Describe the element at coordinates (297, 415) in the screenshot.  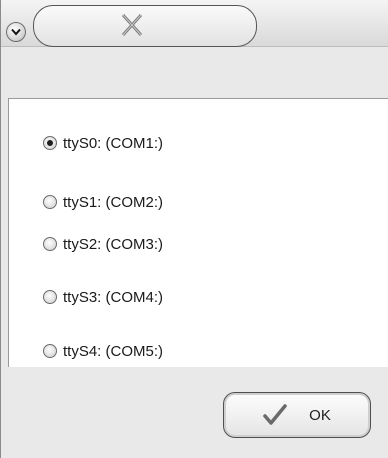
I see `ok-button: OK` at that location.